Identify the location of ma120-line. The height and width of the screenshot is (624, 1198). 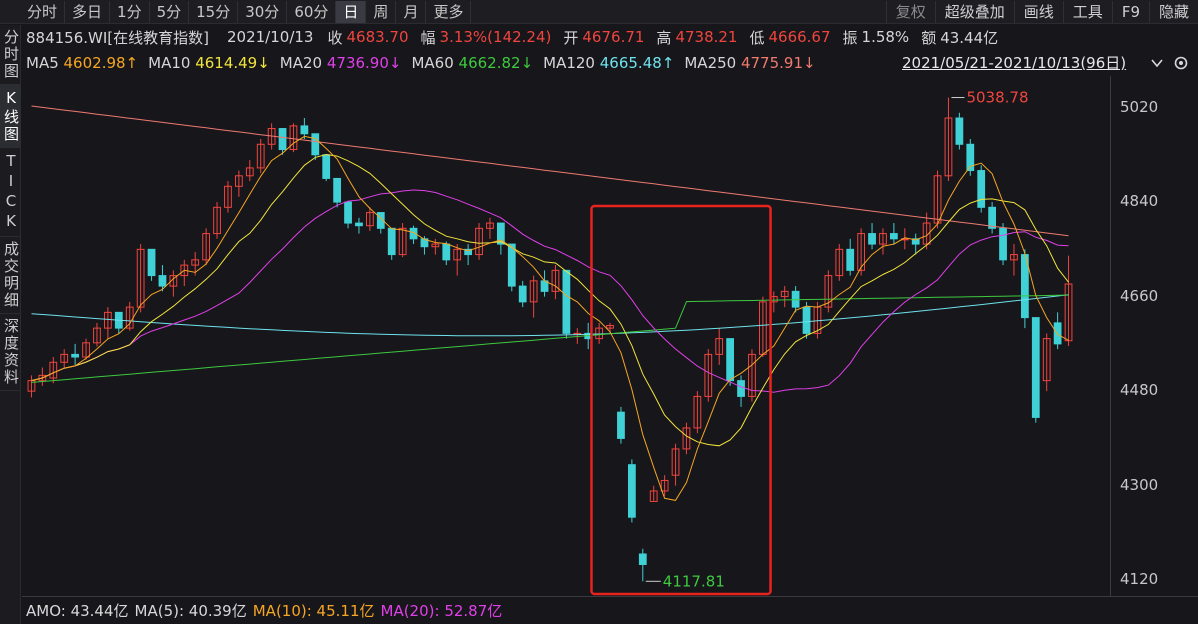
(550, 315).